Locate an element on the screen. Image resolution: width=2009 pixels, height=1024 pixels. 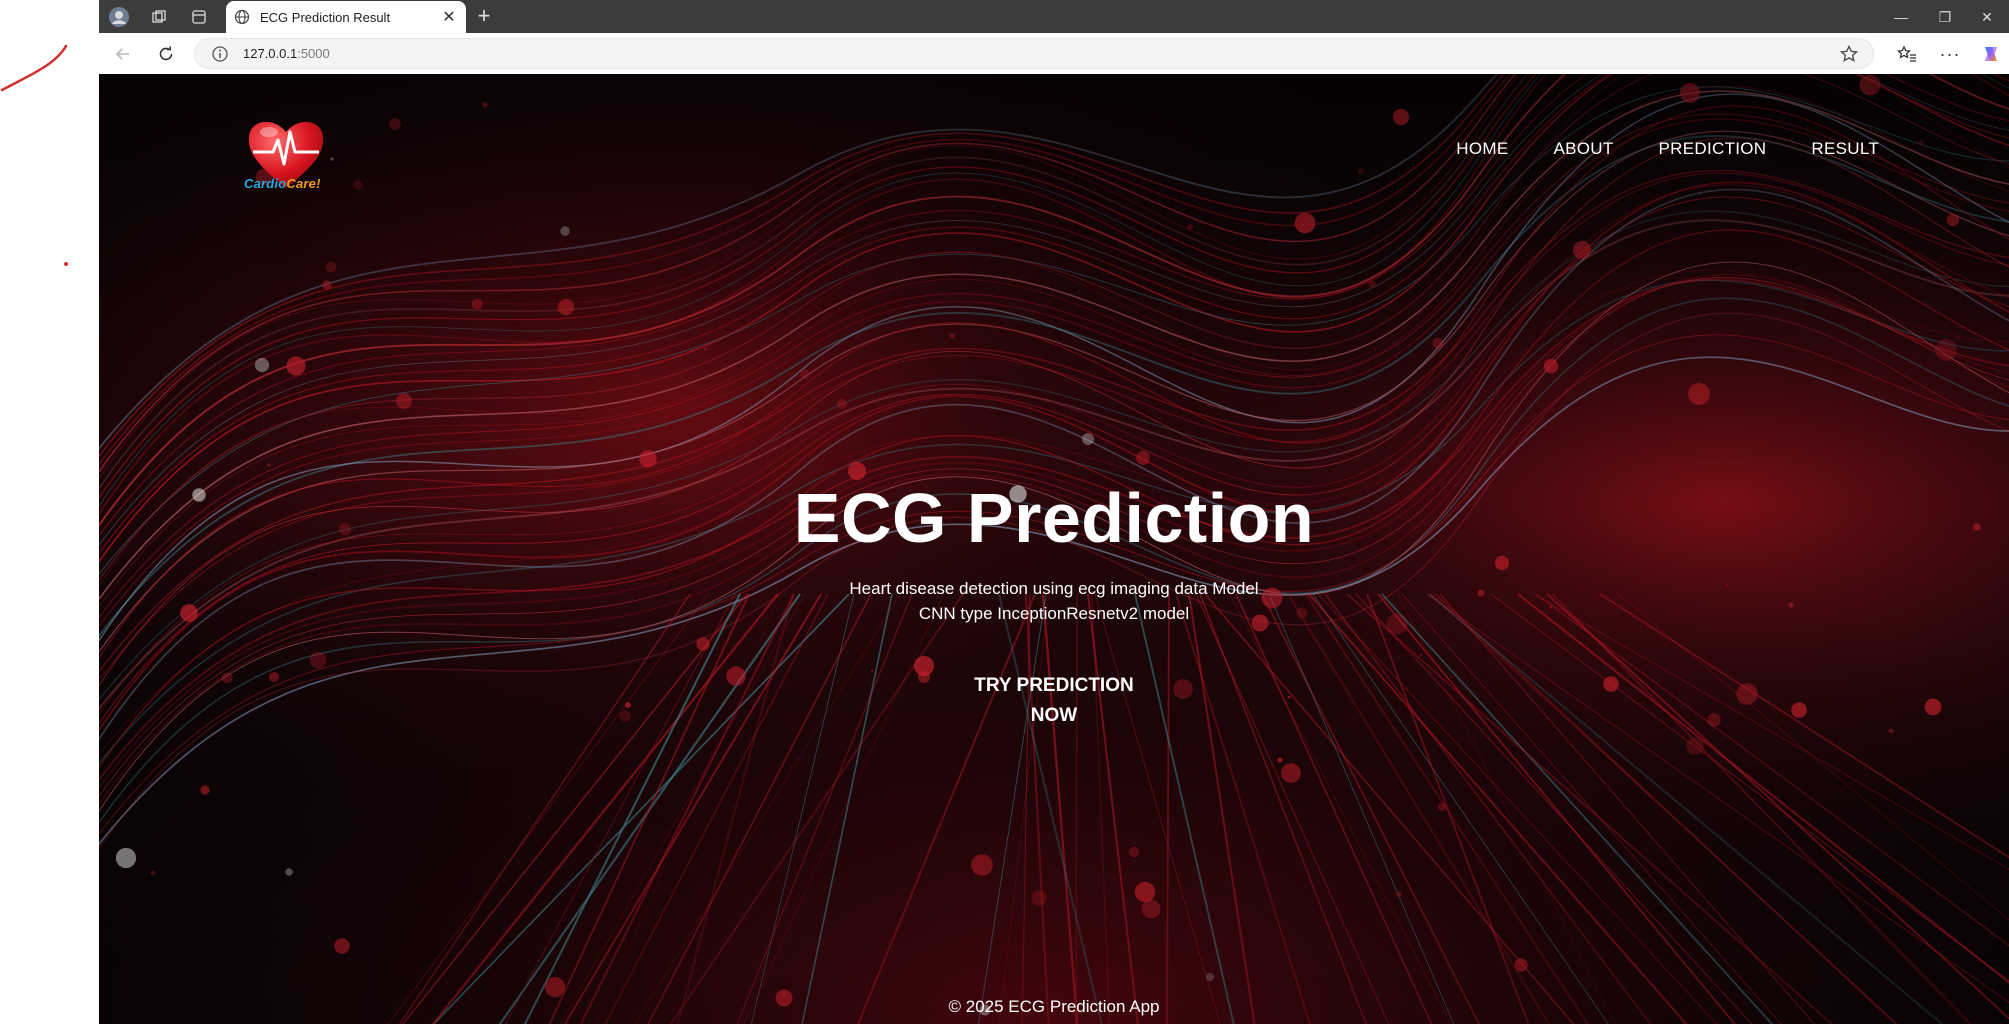
close-icon: ✕ is located at coordinates (449, 17).